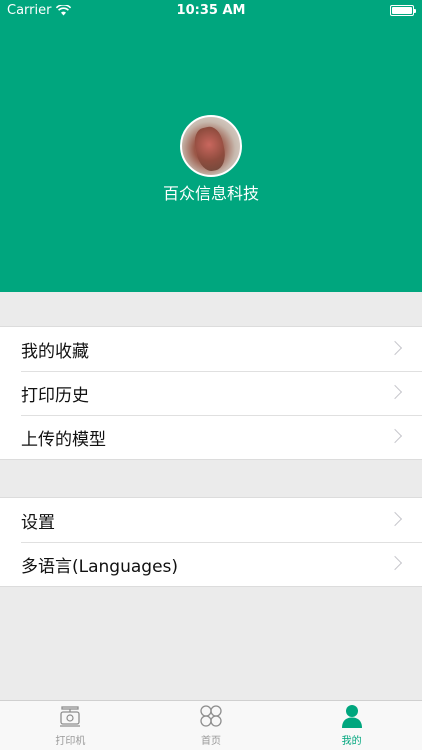  What do you see at coordinates (38, 522) in the screenshot?
I see `menu-item-label: 设置` at bounding box center [38, 522].